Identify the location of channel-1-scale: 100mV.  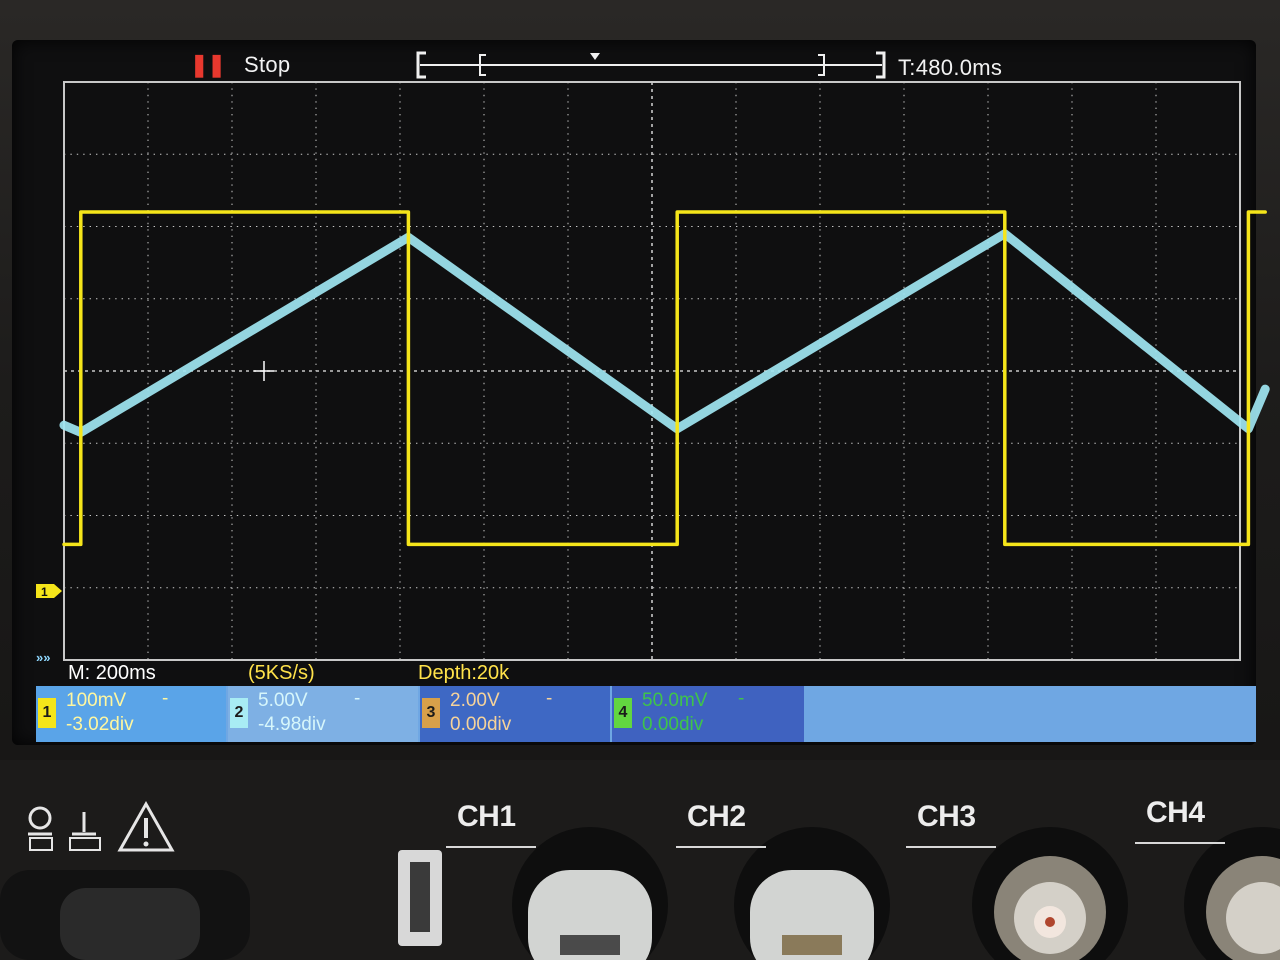
(96, 700).